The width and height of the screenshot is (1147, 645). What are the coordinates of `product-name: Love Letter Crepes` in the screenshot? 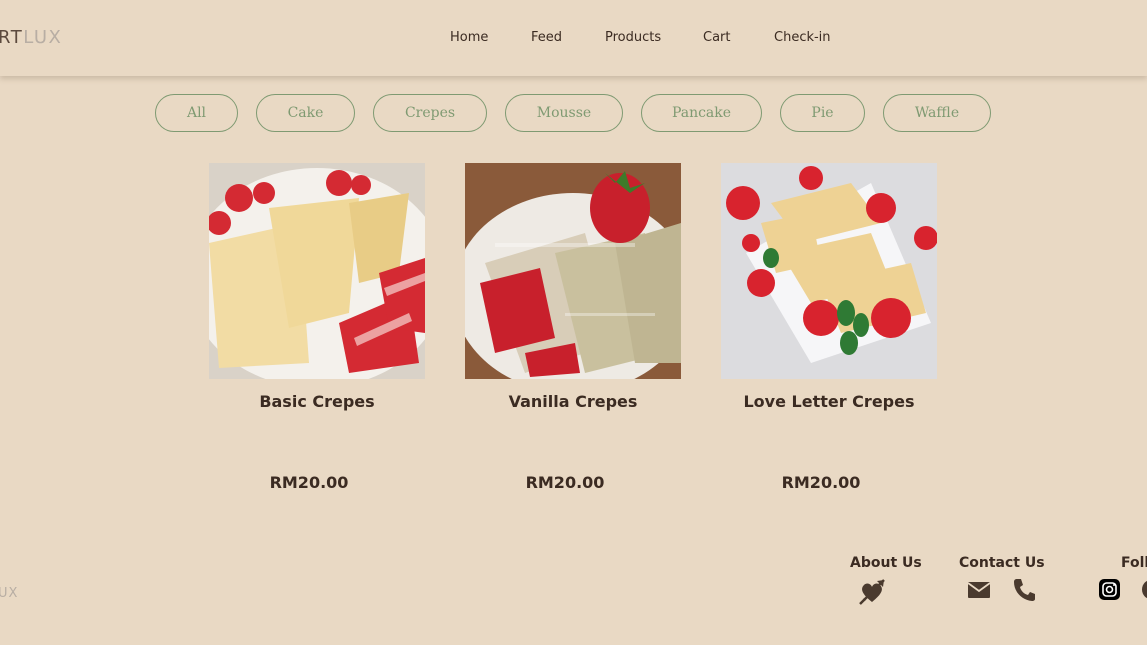 It's located at (829, 401).